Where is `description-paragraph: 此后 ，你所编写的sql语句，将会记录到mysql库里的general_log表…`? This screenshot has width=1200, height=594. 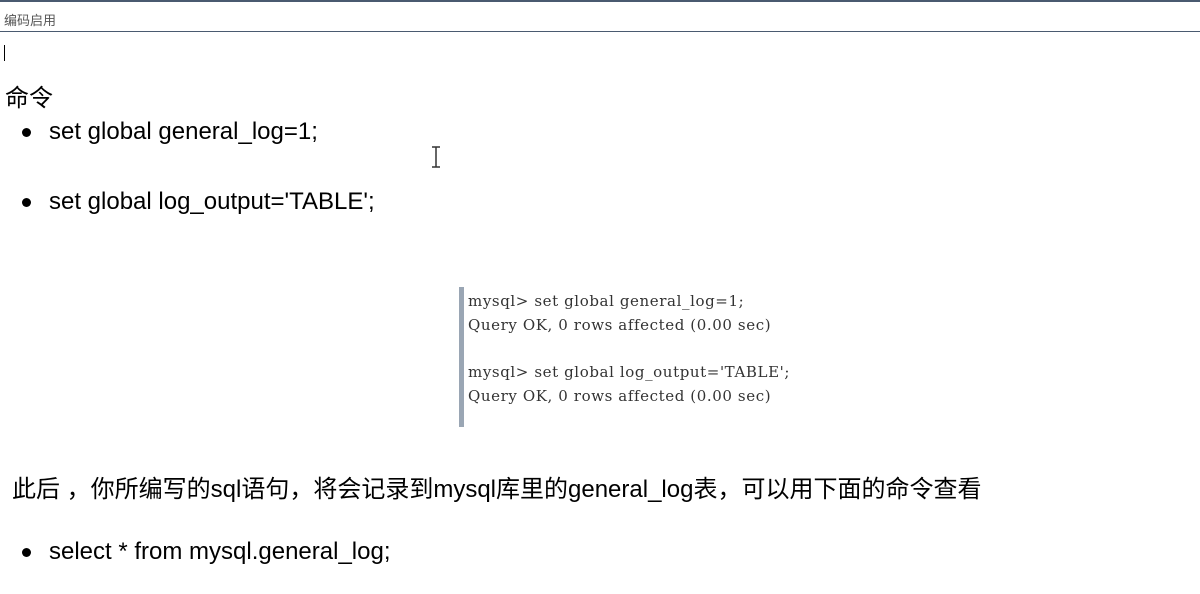 description-paragraph: 此后 ，你所编写的sql语句，将会记录到mysql库里的general_log表… is located at coordinates (497, 489).